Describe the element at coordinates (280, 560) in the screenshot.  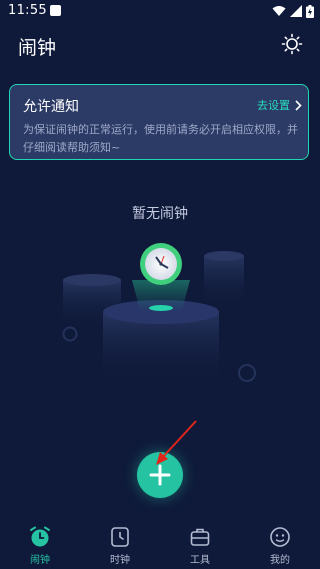
I see `nav-label-profile: 我的` at that location.